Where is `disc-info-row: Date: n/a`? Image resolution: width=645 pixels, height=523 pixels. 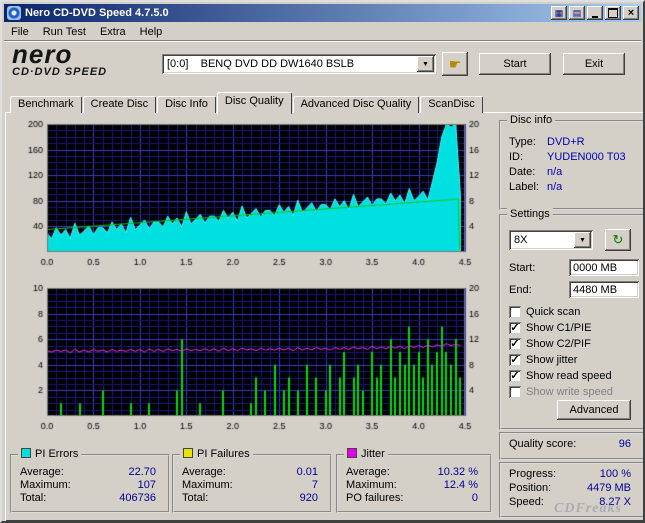 disc-info-row: Date: n/a is located at coordinates (573, 172).